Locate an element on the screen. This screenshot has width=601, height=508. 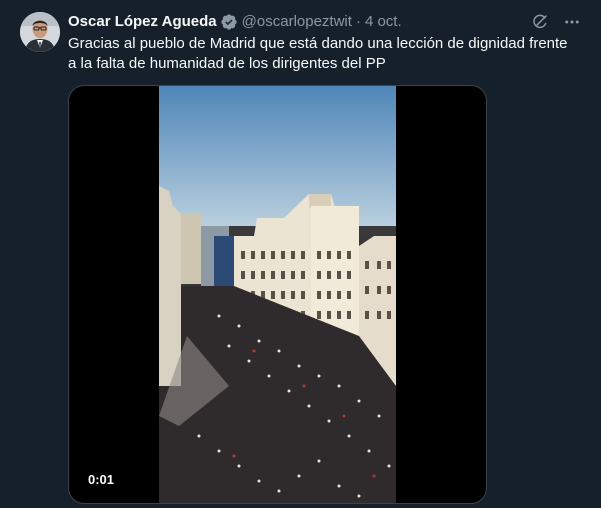
video-timer: 0:01 is located at coordinates (101, 479).